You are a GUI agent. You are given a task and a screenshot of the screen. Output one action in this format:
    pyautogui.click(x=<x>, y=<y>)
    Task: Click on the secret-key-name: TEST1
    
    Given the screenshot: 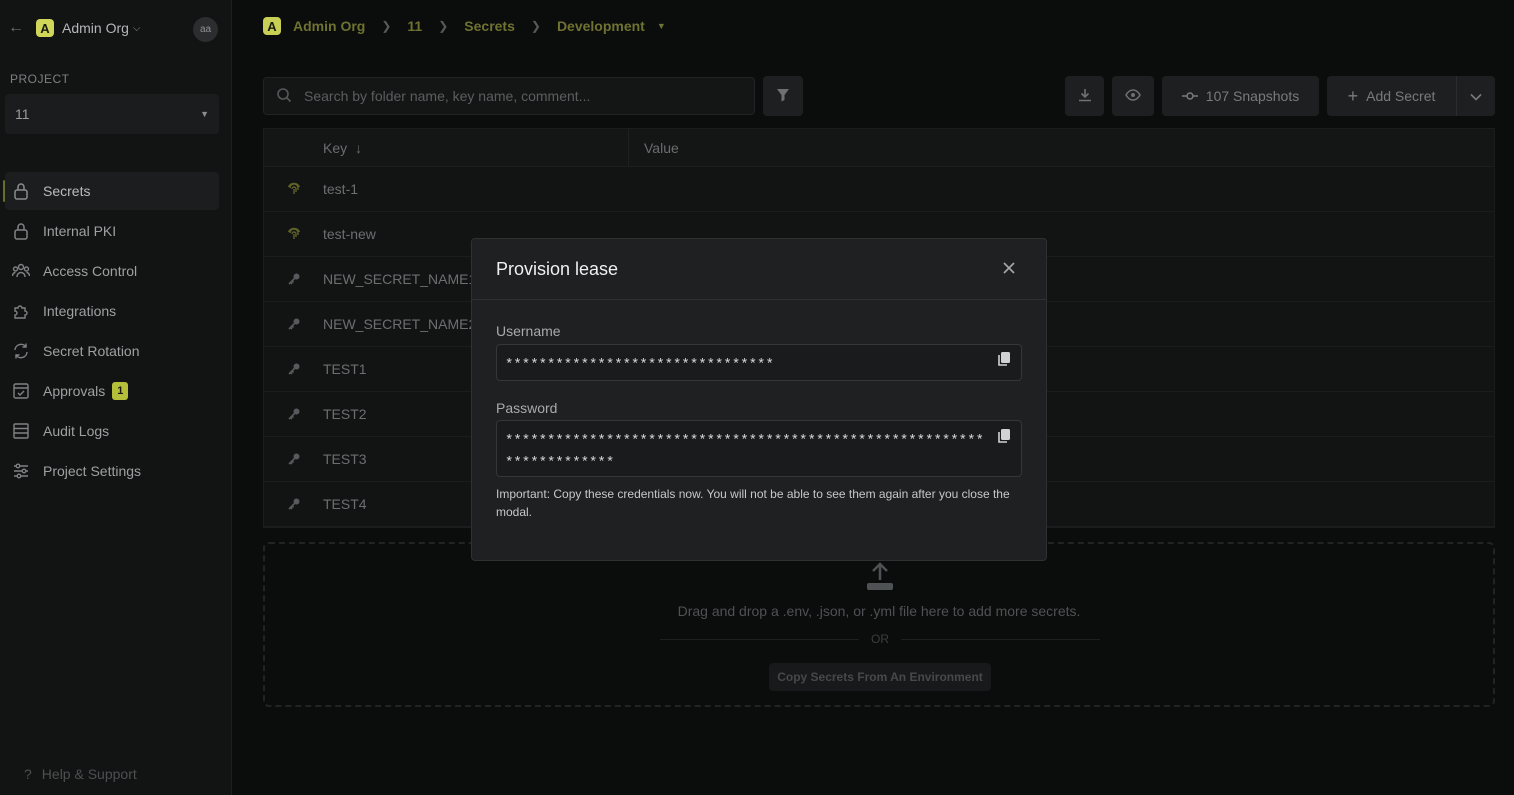 What is the action you would take?
    pyautogui.click(x=345, y=369)
    